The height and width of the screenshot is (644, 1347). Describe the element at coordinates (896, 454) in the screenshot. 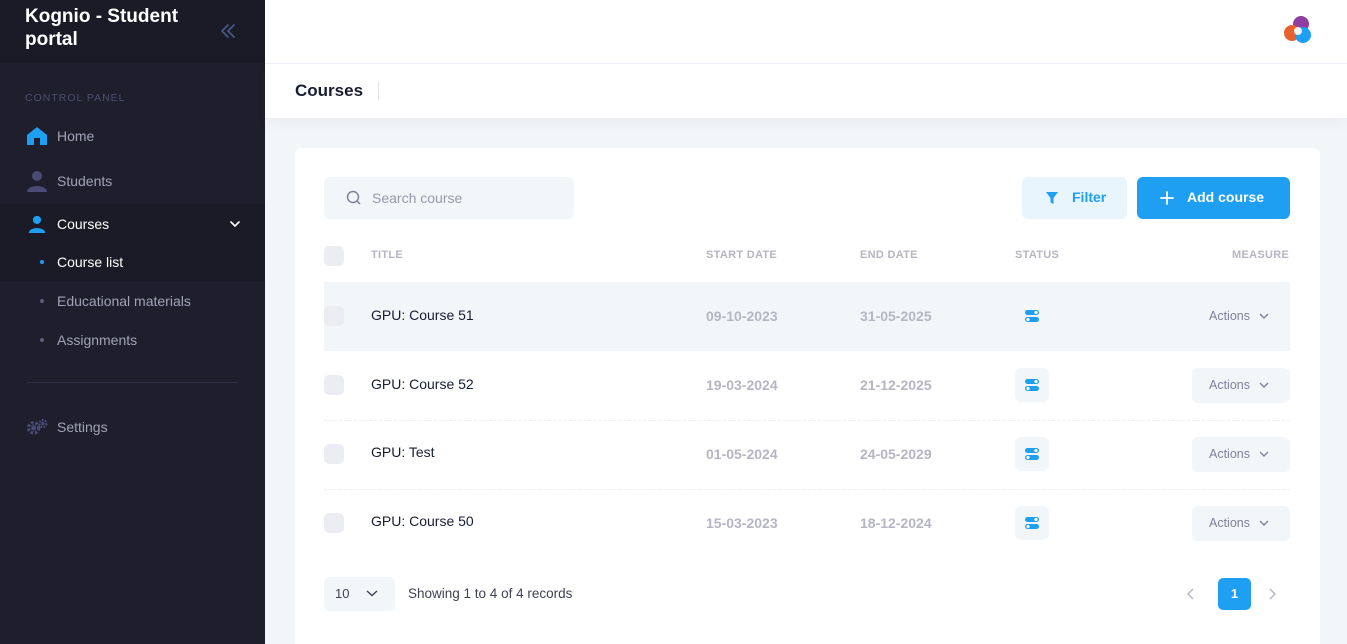

I see `end-date: 24-05-2029` at that location.